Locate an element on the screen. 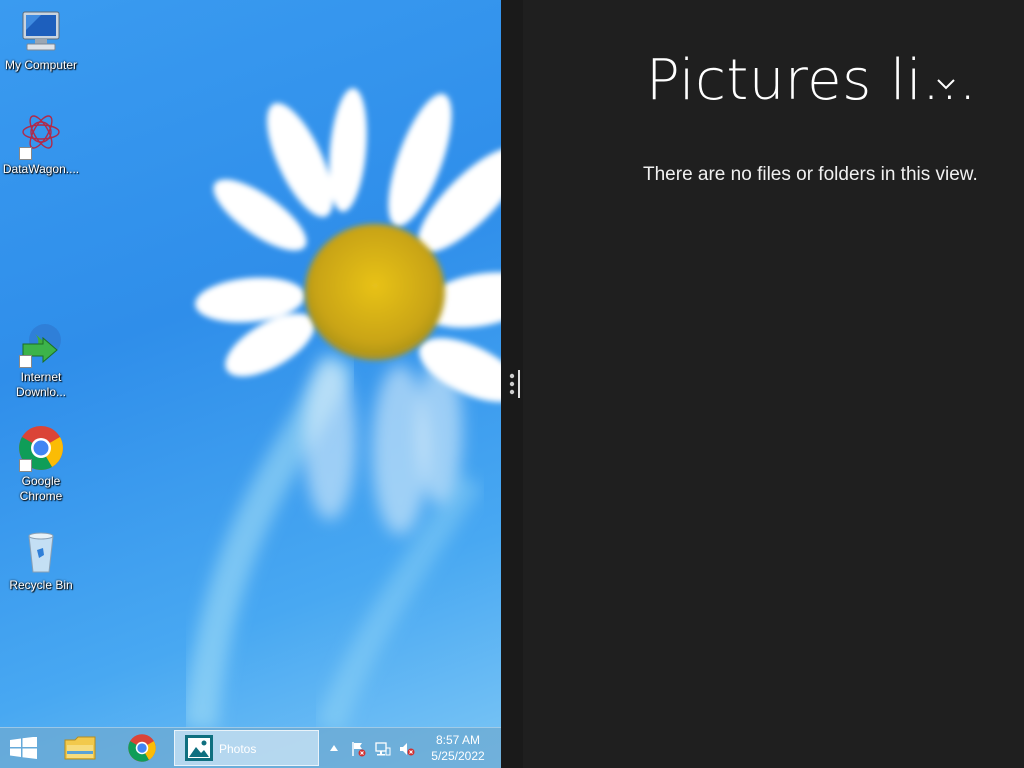 The width and height of the screenshot is (1024, 768). network-icon is located at coordinates (383, 749).